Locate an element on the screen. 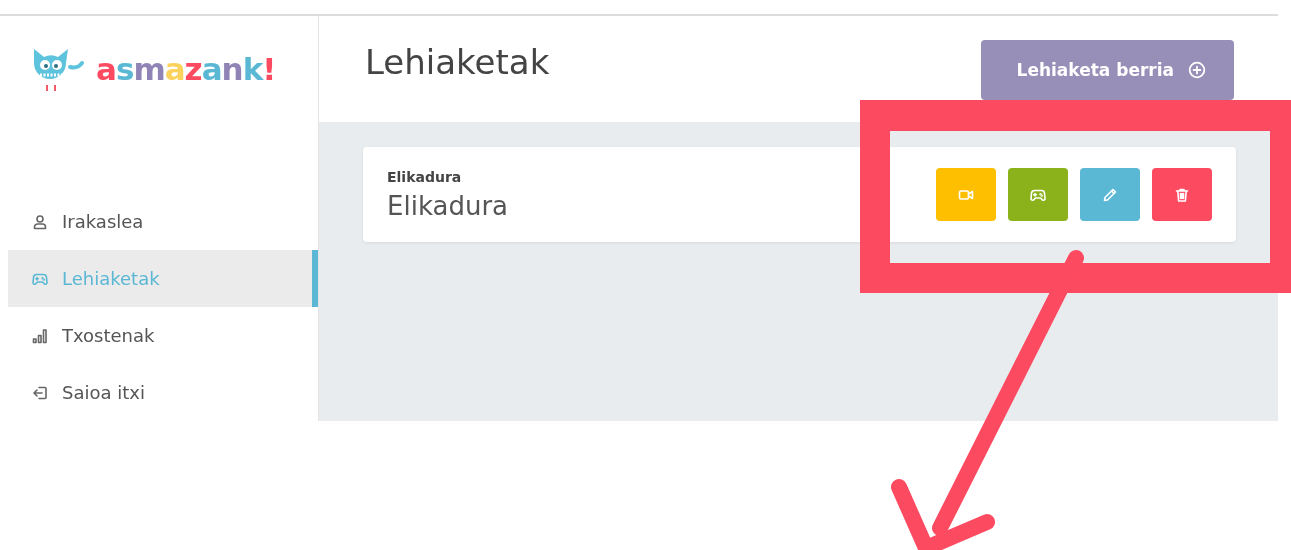 This screenshot has width=1291, height=550. delete-button is located at coordinates (1182, 194).